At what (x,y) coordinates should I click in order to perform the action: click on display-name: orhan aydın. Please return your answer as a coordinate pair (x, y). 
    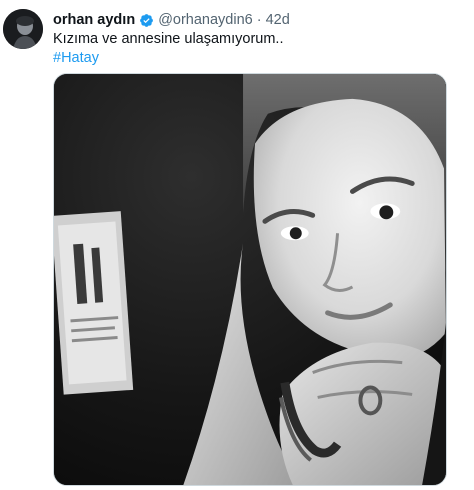
    Looking at the image, I should click on (94, 20).